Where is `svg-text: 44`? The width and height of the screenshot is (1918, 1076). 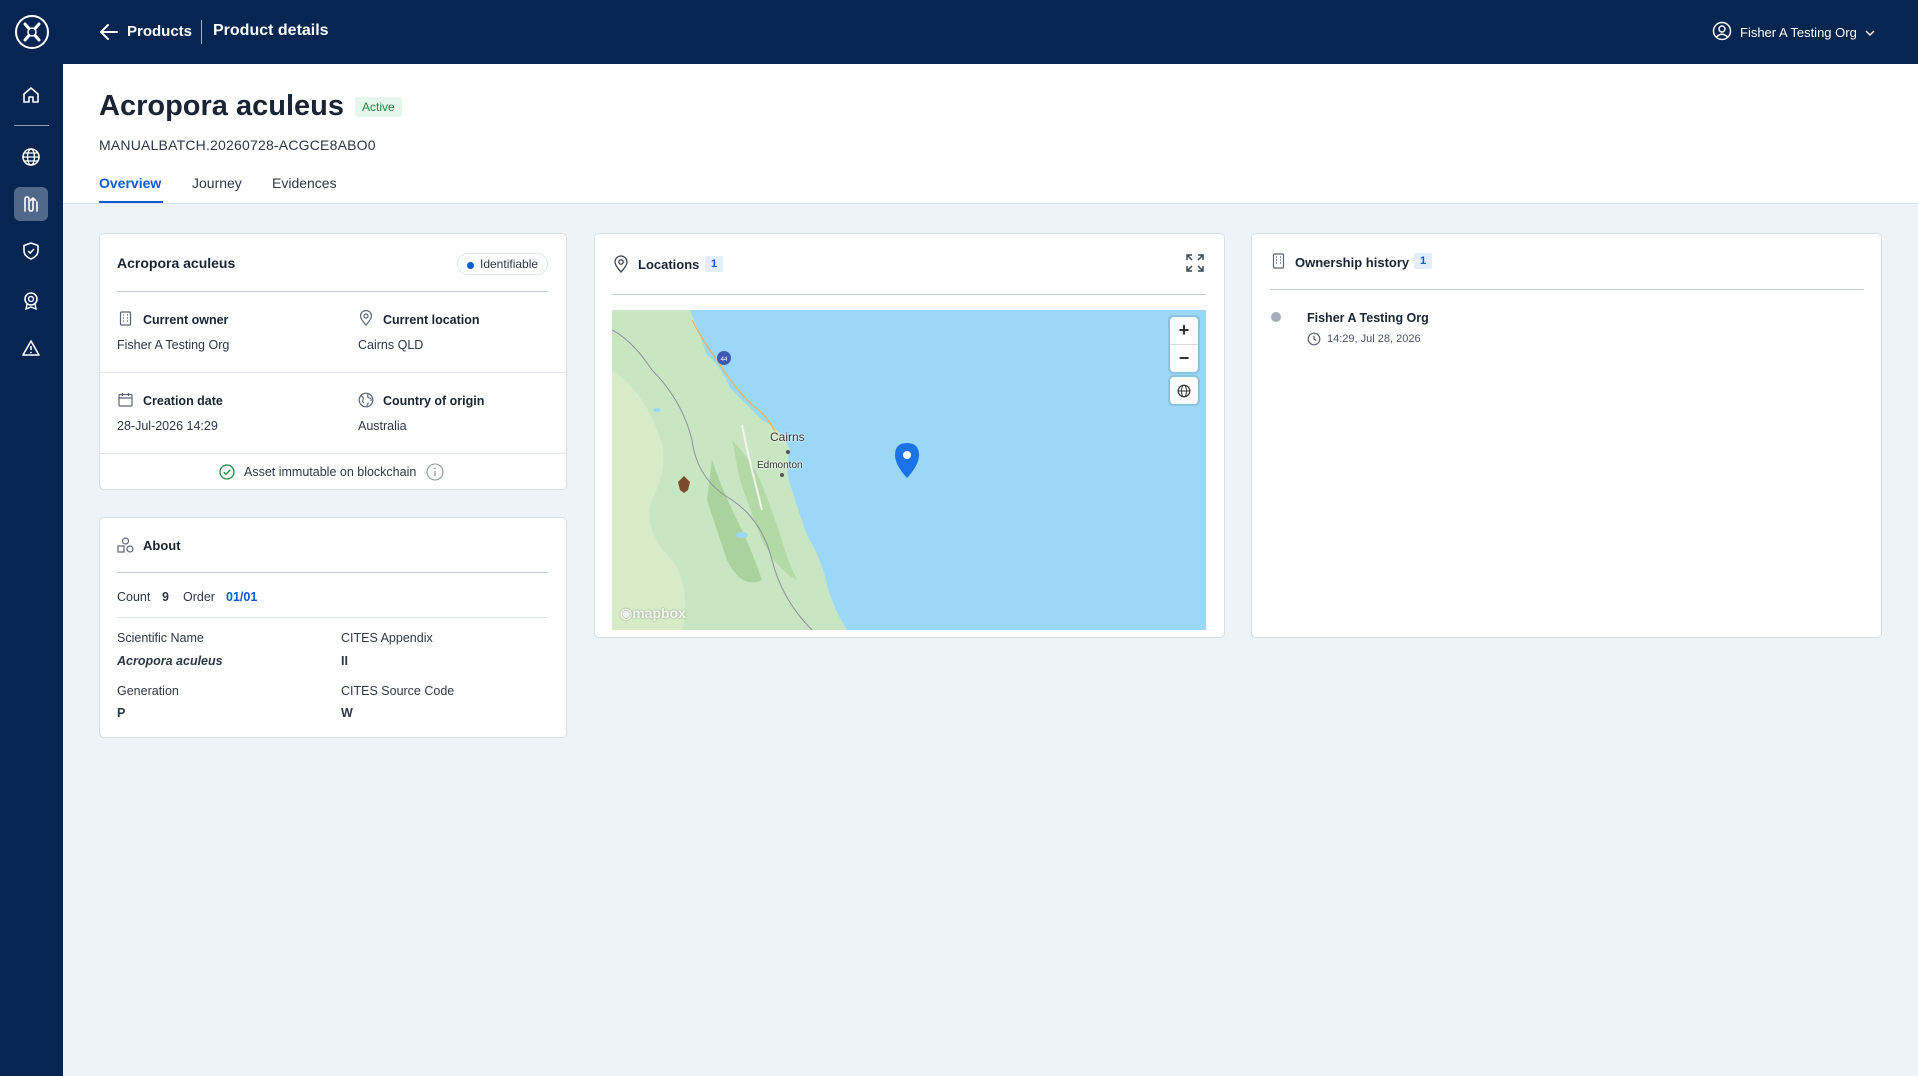
svg-text: 44 is located at coordinates (724, 360).